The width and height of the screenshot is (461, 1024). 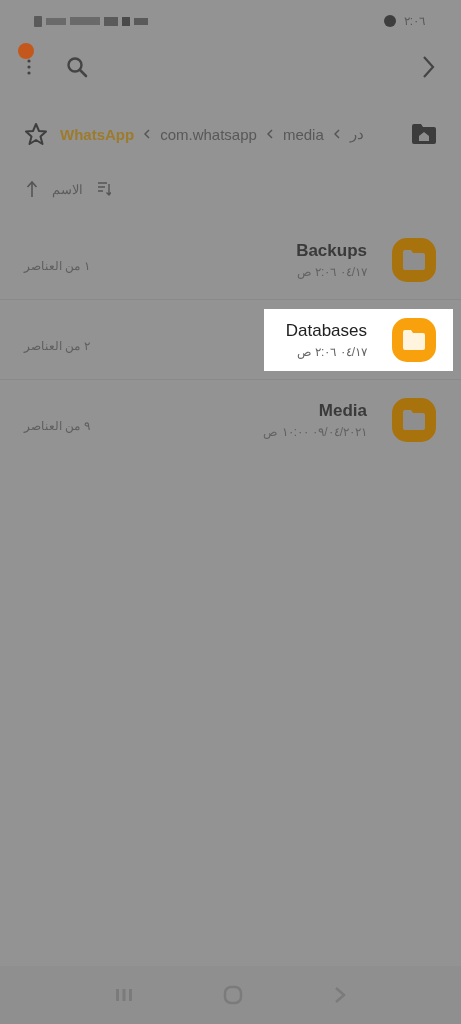 I want to click on folder-name: Backups, so click(x=331, y=250).